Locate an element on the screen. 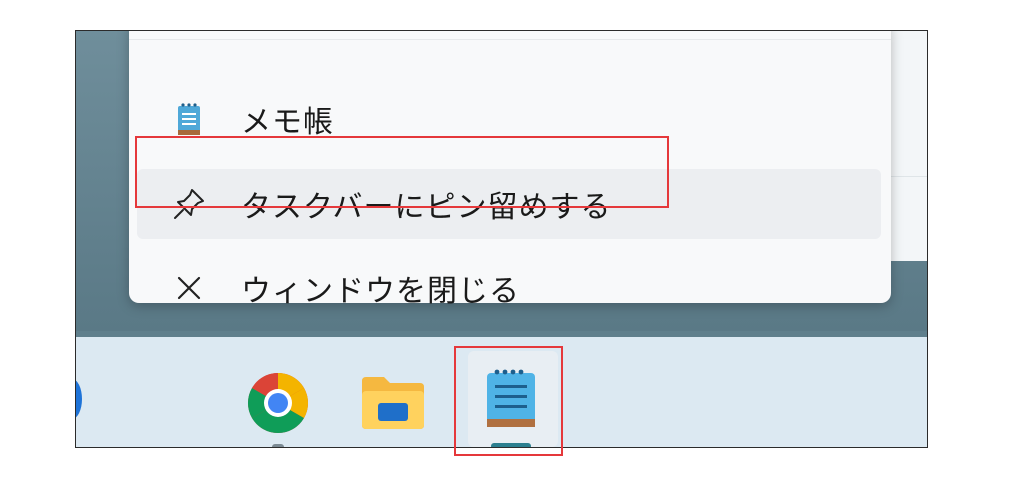  menu-item-close-window: ウィンドウを閉じる is located at coordinates (509, 288).